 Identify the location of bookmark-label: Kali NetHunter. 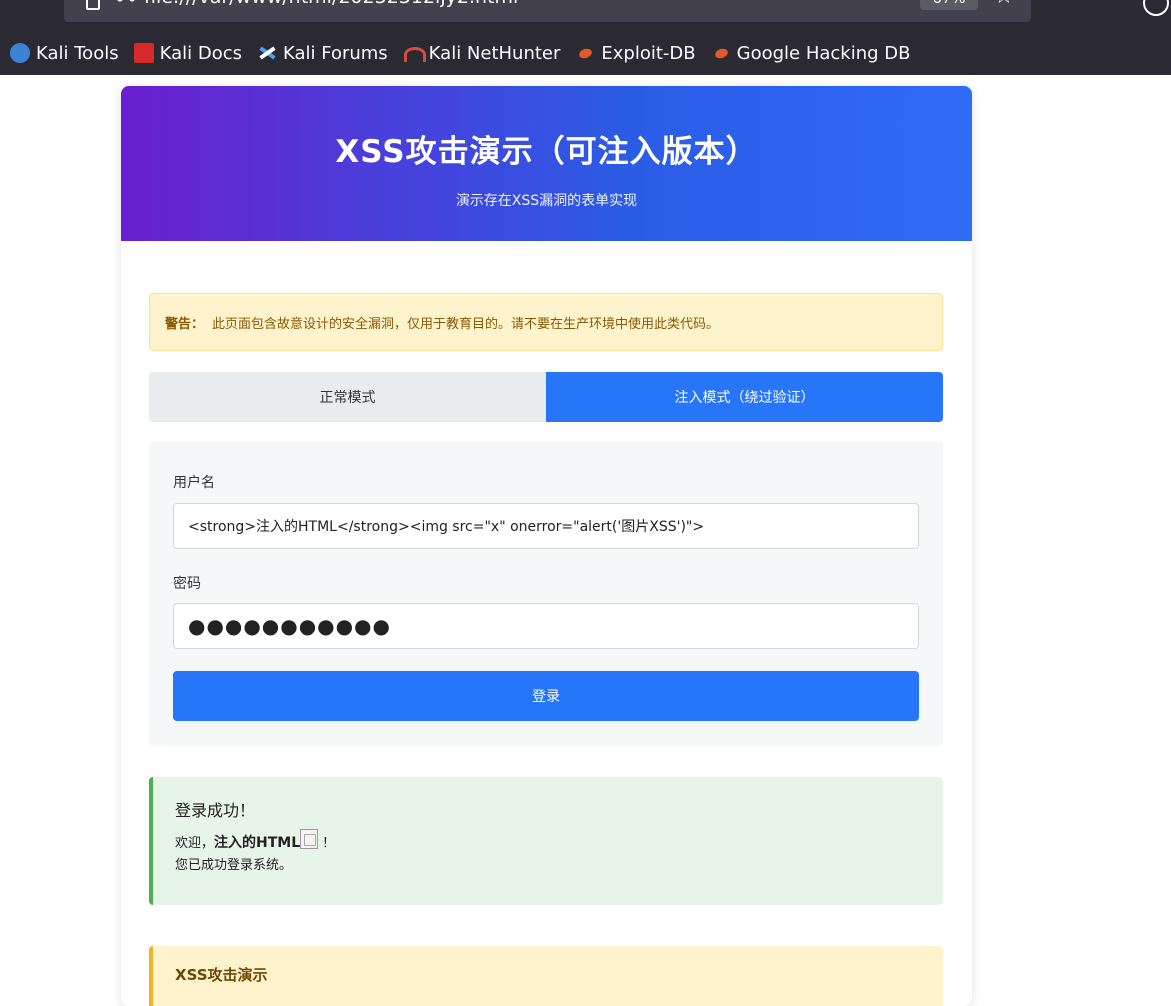
(494, 53).